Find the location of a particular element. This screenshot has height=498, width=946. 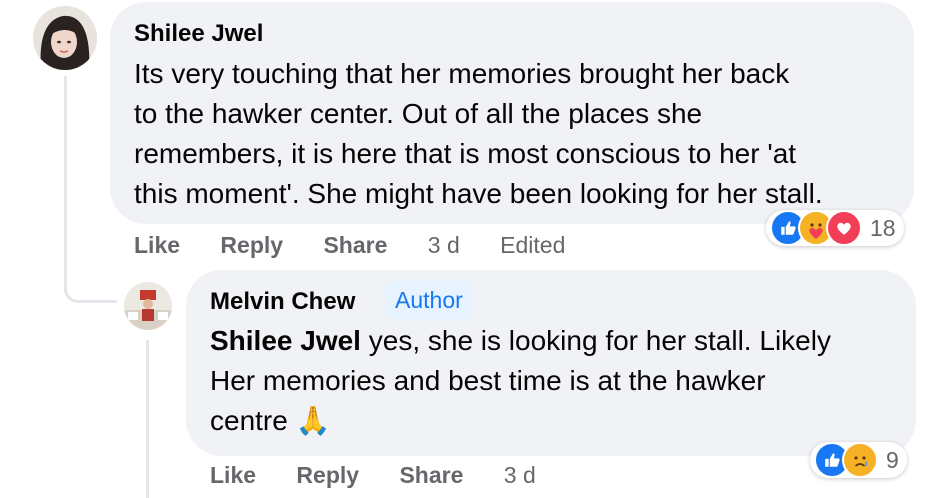

edited-label: Edited is located at coordinates (532, 245).